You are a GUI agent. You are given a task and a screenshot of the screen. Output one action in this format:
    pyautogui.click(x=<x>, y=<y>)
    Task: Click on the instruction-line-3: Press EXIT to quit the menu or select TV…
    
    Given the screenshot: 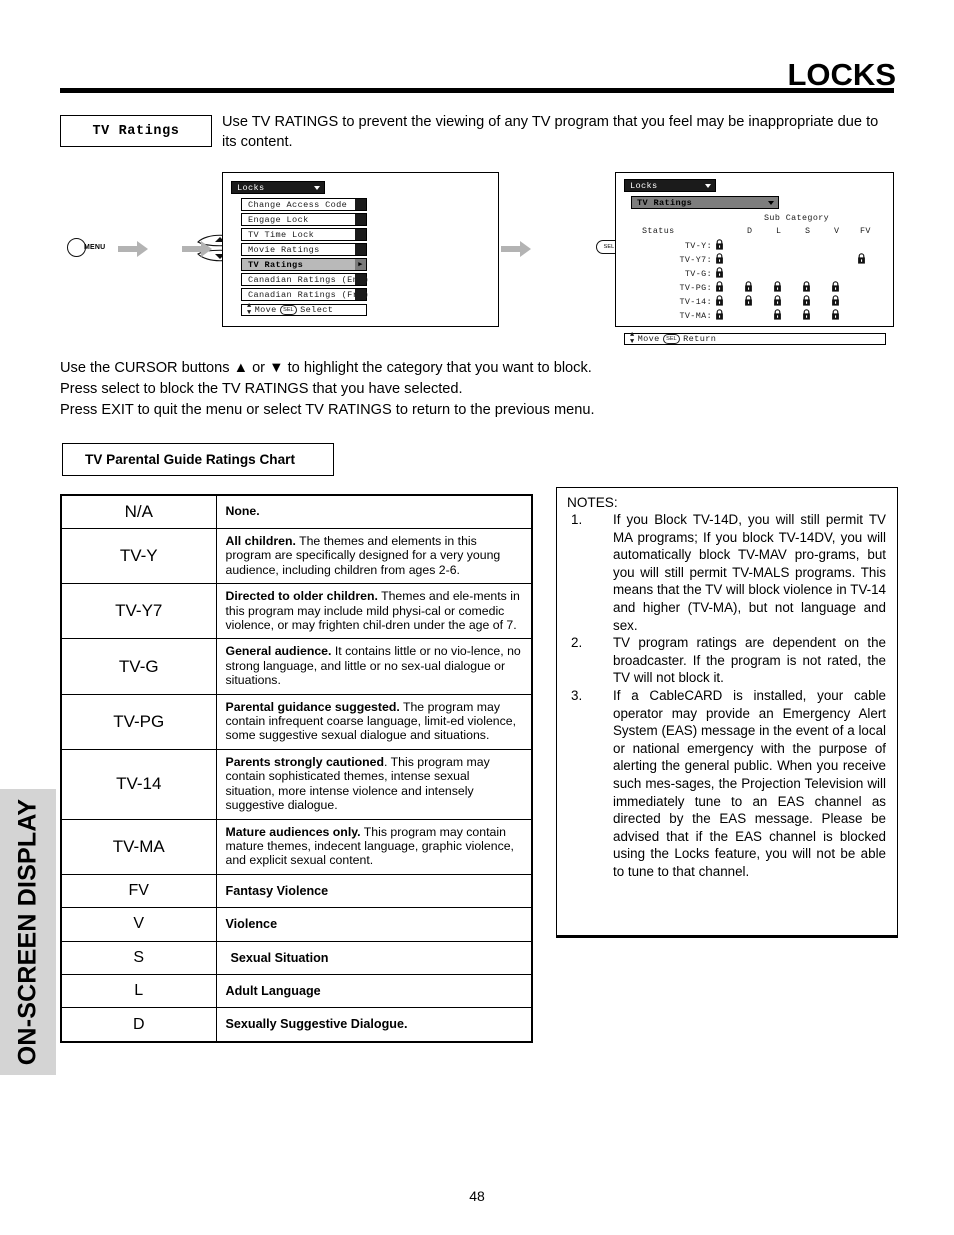 What is the action you would take?
    pyautogui.click(x=327, y=410)
    